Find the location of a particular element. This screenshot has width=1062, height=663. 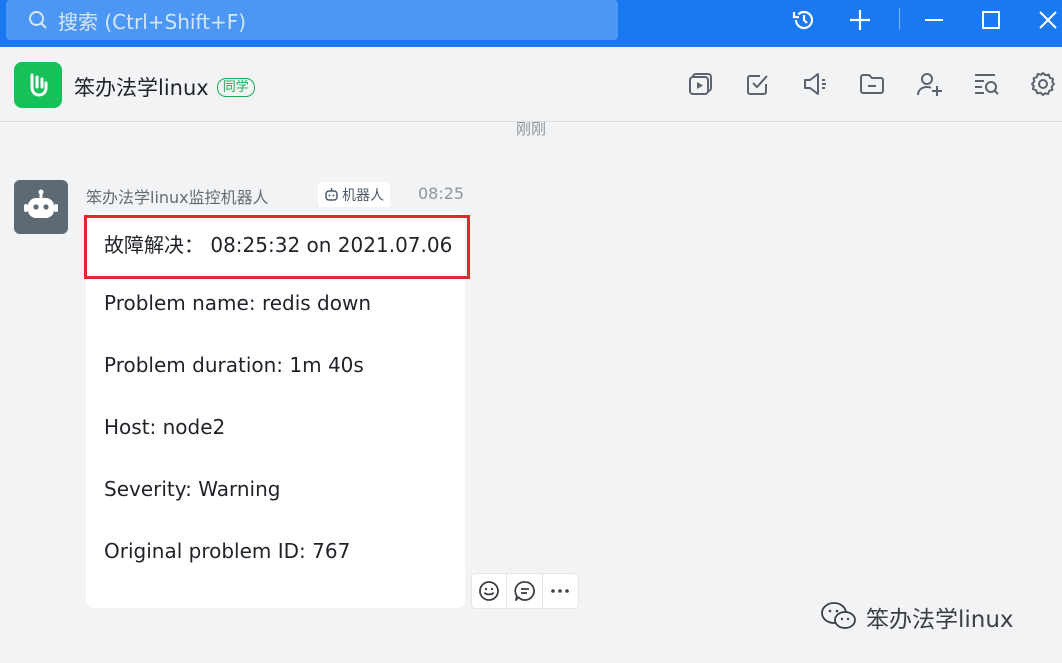

maximize-icon is located at coordinates (991, 20).